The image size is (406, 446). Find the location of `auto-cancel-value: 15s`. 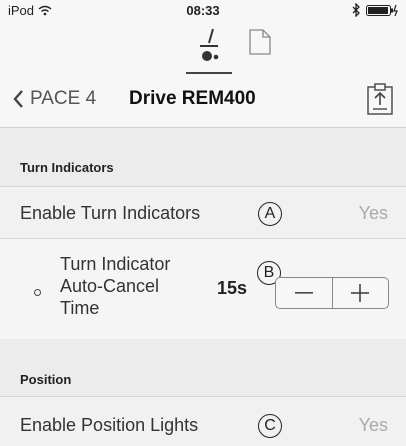

auto-cancel-value: 15s is located at coordinates (232, 288).